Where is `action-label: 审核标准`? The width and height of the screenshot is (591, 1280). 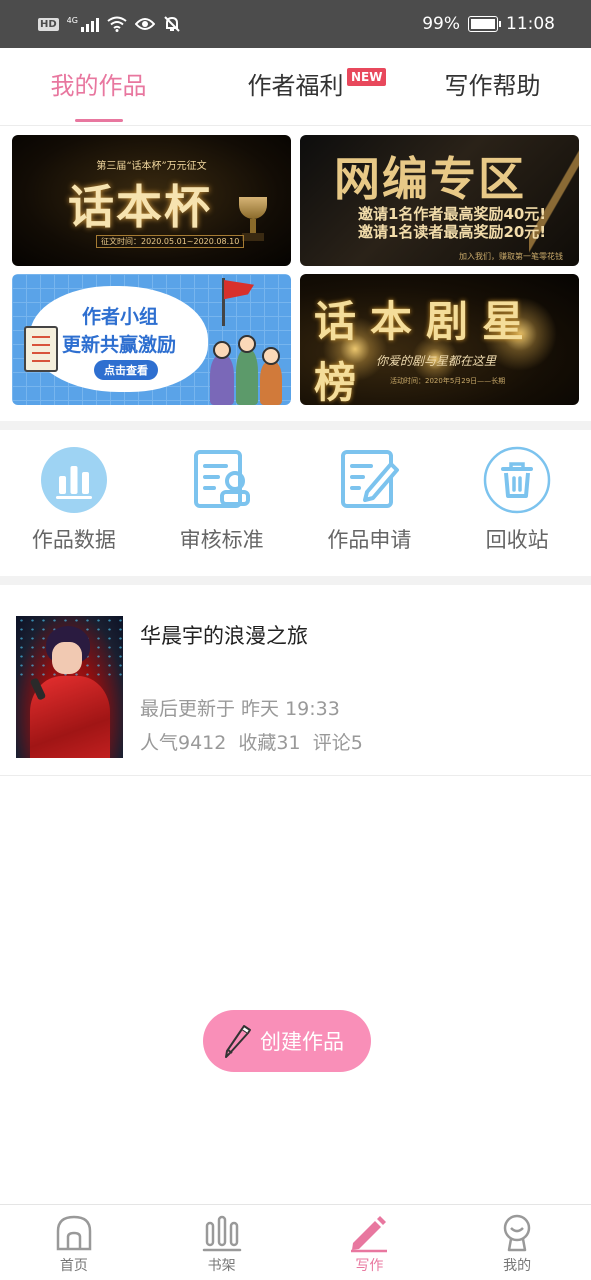 action-label: 审核标准 is located at coordinates (221, 540).